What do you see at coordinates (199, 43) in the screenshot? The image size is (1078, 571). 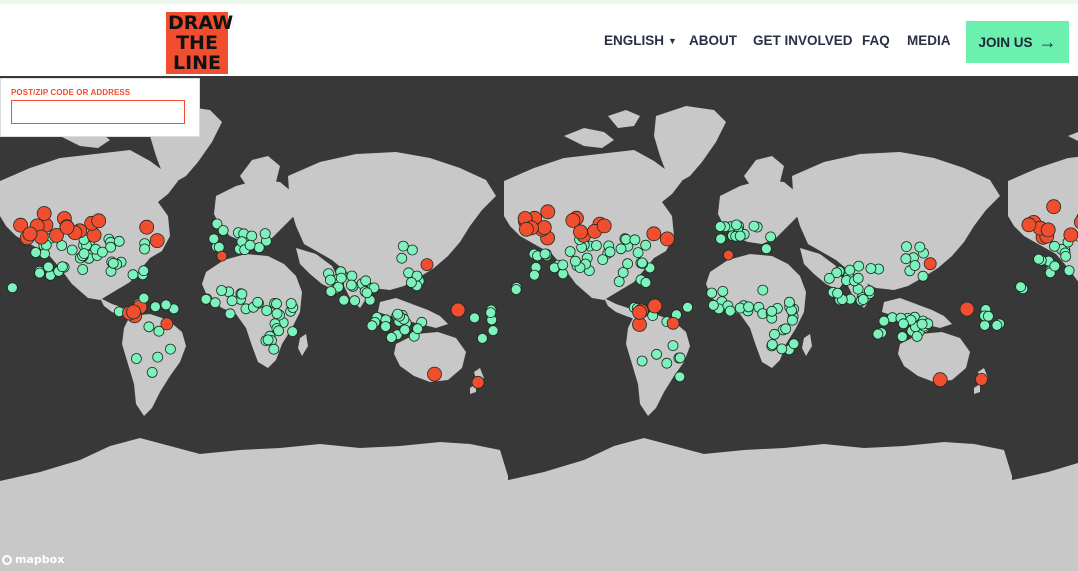 I see `draw-the-line-logo: DRAW THE LINE` at bounding box center [199, 43].